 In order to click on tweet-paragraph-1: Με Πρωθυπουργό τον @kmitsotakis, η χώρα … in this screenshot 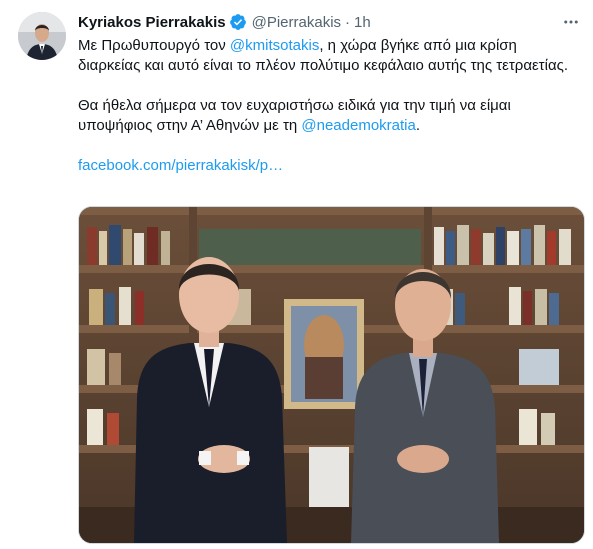, I will do `click(323, 56)`.